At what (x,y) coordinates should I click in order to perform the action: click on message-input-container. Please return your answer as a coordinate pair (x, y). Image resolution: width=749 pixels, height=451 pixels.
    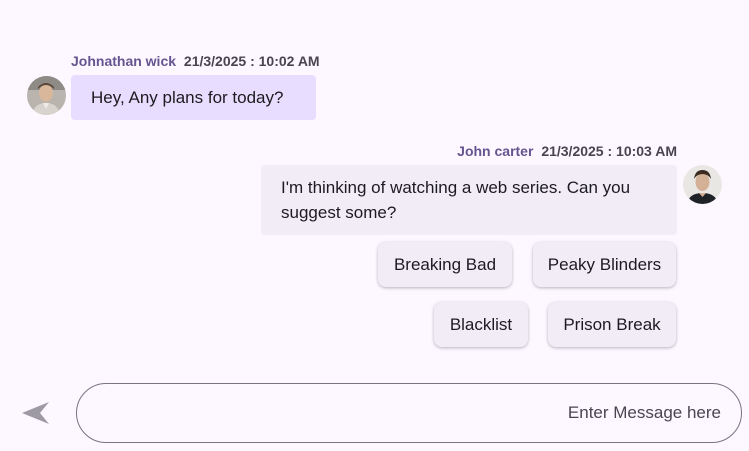
    Looking at the image, I should click on (409, 413).